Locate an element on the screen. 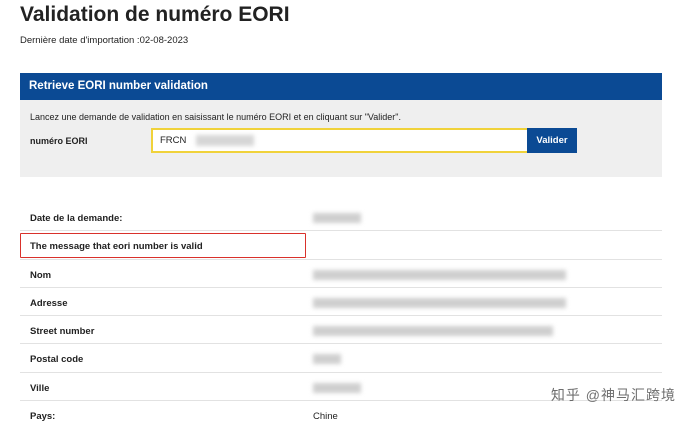  result-row: Street number is located at coordinates (341, 330).